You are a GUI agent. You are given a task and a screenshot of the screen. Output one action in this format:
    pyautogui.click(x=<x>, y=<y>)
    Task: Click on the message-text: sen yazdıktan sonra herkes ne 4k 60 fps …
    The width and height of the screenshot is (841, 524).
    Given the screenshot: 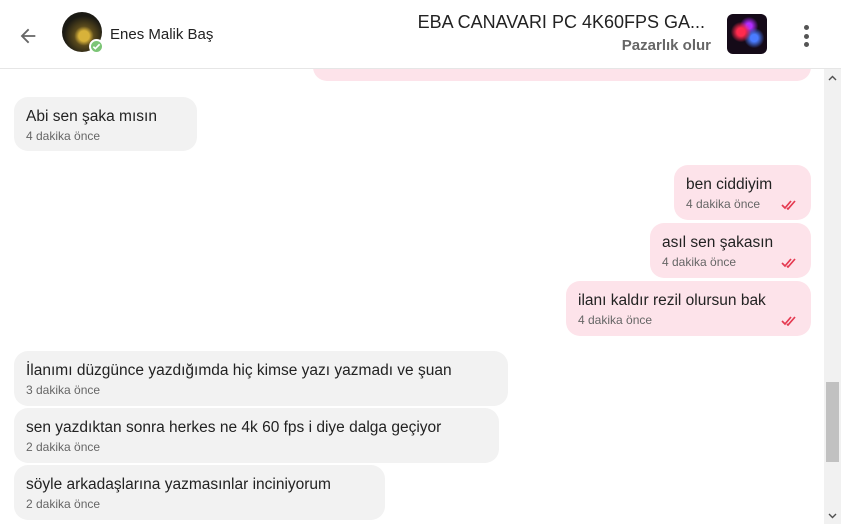 What is the action you would take?
    pyautogui.click(x=234, y=427)
    